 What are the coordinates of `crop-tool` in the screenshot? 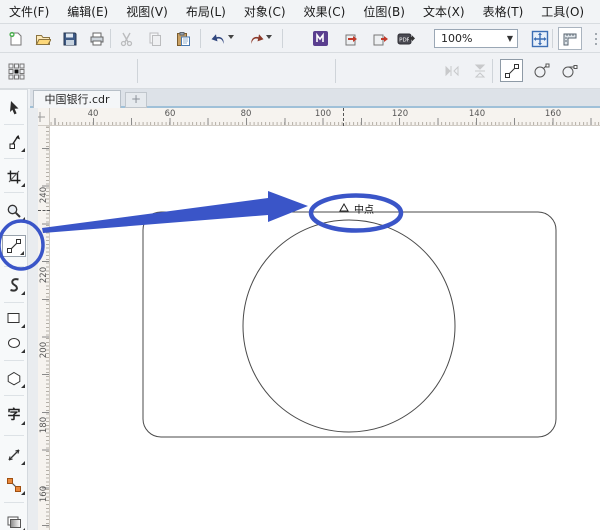 It's located at (14, 177).